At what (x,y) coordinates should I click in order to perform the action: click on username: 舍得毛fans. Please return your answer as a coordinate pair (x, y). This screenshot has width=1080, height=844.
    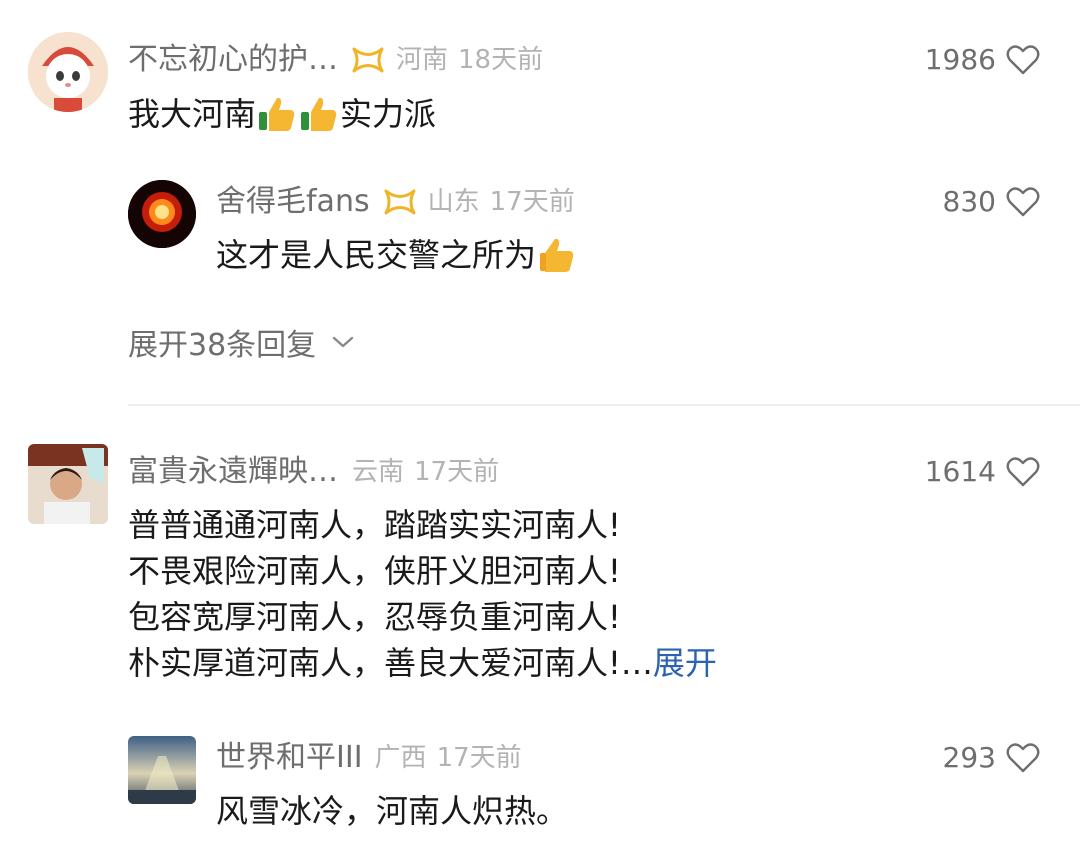
    Looking at the image, I should click on (293, 202).